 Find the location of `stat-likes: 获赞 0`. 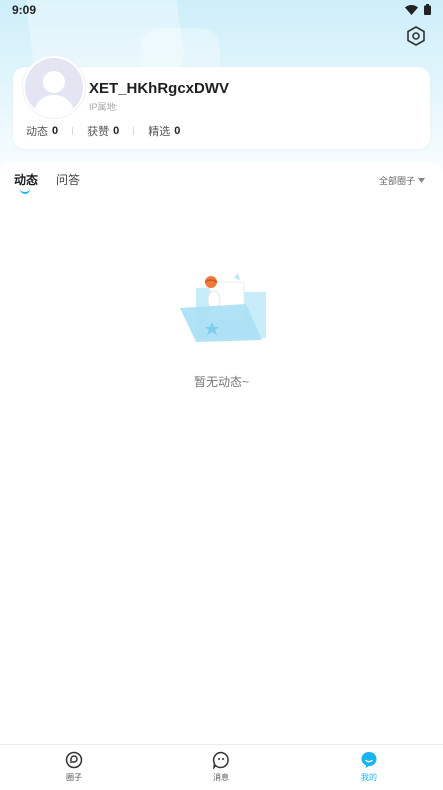

stat-likes: 获赞 0 is located at coordinates (103, 131).